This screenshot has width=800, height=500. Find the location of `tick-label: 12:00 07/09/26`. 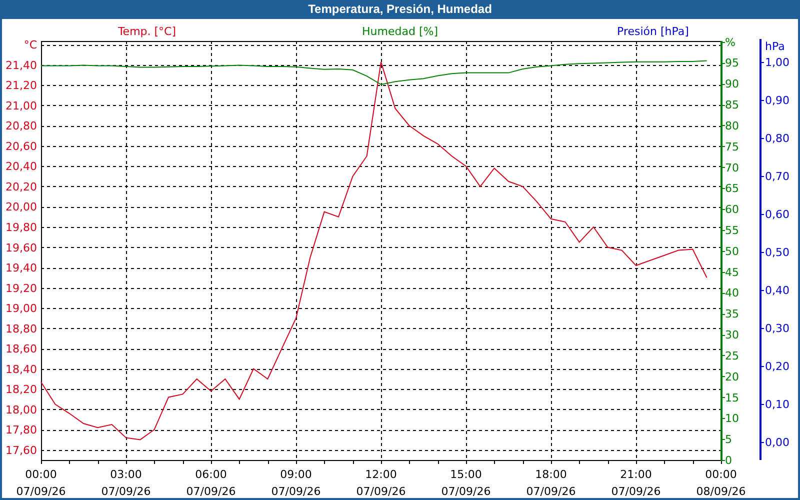

tick-label: 12:00 07/09/26 is located at coordinates (381, 483).